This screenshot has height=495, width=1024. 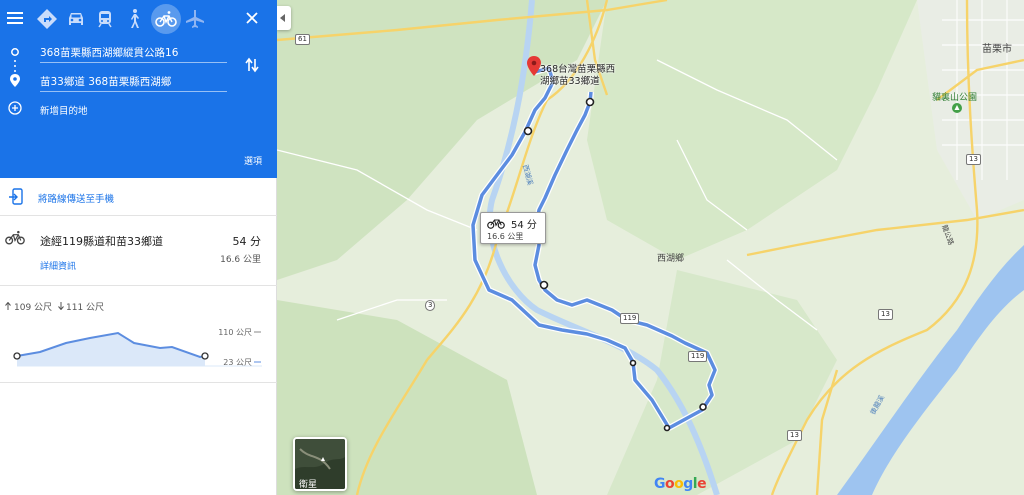 What do you see at coordinates (15, 18) in the screenshot?
I see `menu-icon` at bounding box center [15, 18].